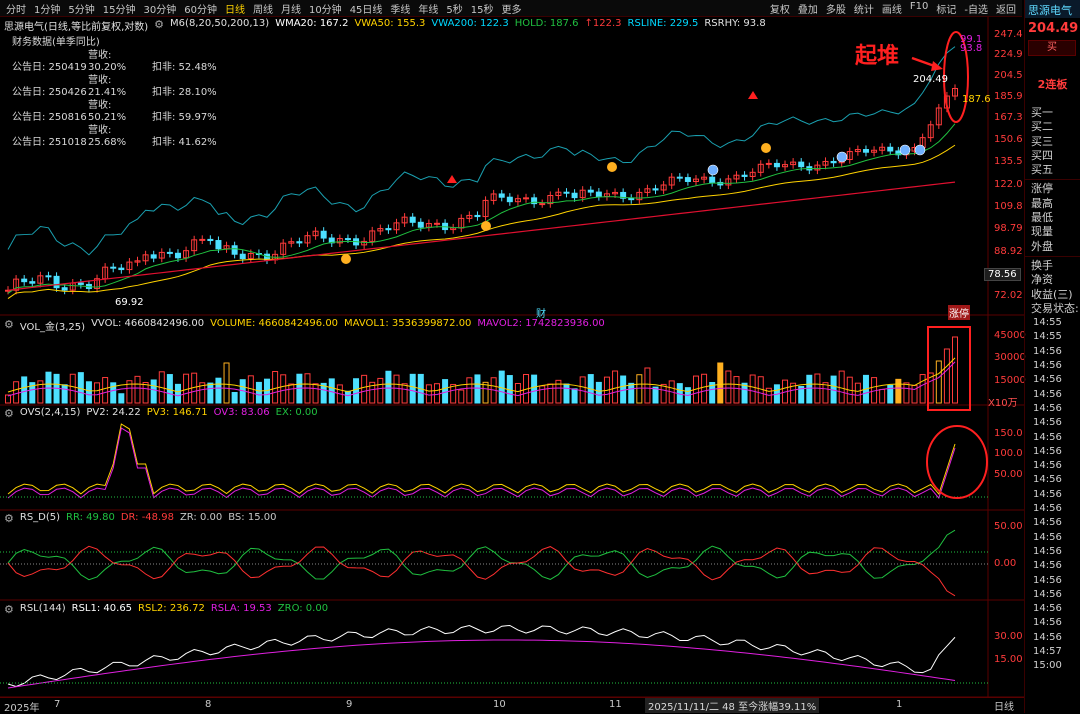  I want to click on order-level: 买三, so click(1042, 141).